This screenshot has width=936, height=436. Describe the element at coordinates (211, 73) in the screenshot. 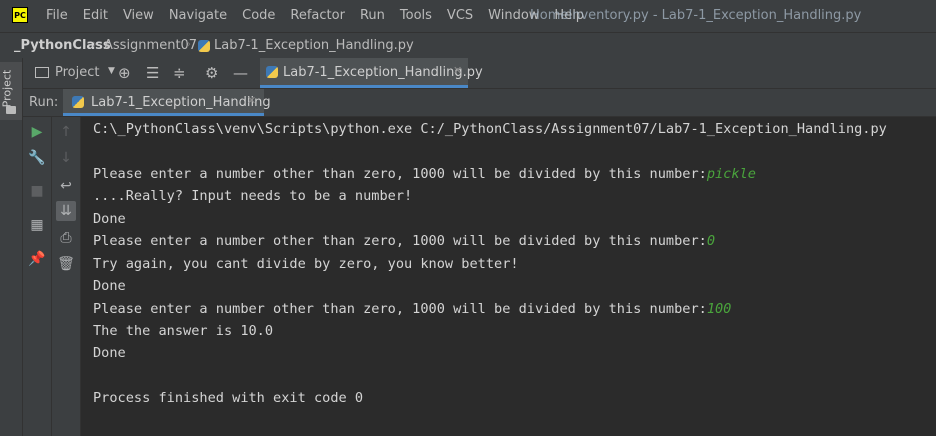

I see `gear-icon: ⚙` at that location.